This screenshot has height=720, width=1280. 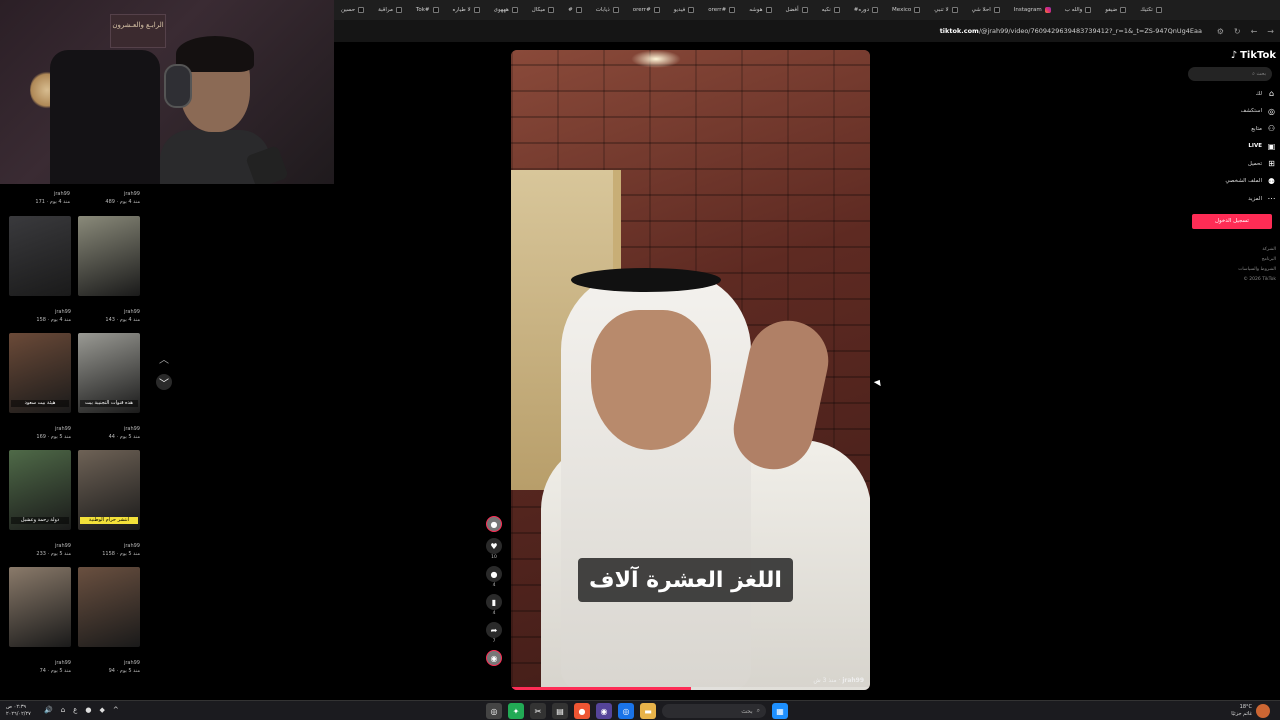 What do you see at coordinates (40, 520) in the screenshot?
I see `thumbnail-caption: دولة رحمة وعشيل` at bounding box center [40, 520].